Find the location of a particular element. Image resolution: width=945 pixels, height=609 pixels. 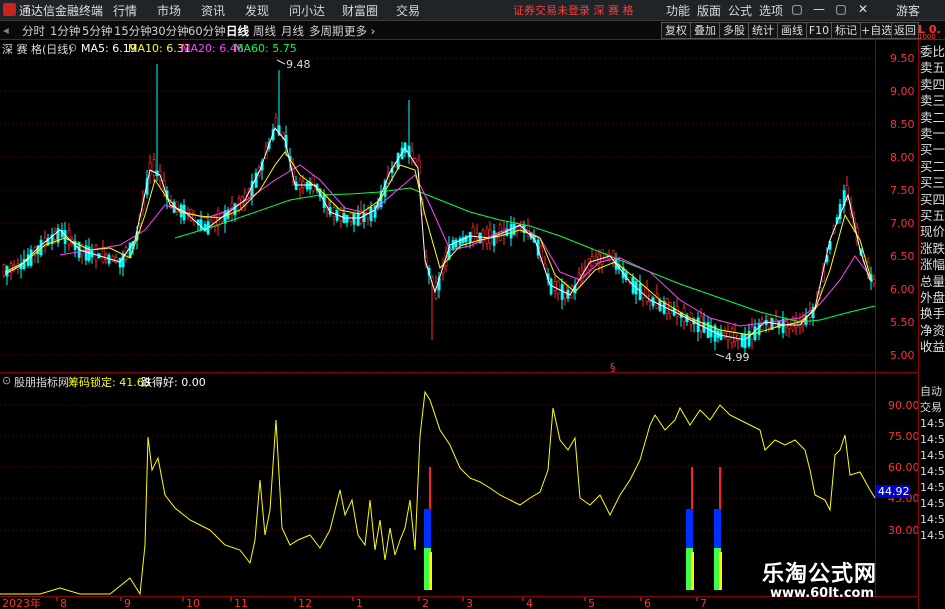

tab-weekly: 周线 is located at coordinates (264, 31).